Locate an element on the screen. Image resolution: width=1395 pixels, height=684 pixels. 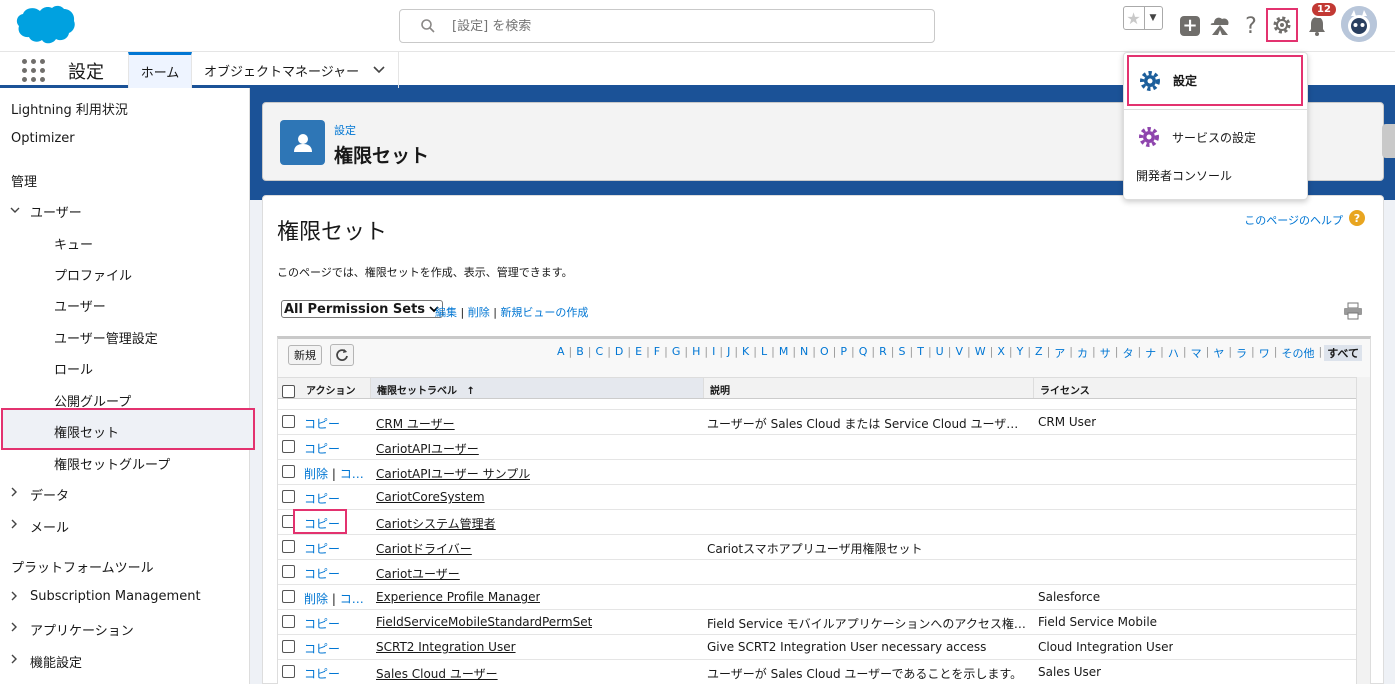
permission-set-label-link: Experience Profile Manager is located at coordinates (458, 597).